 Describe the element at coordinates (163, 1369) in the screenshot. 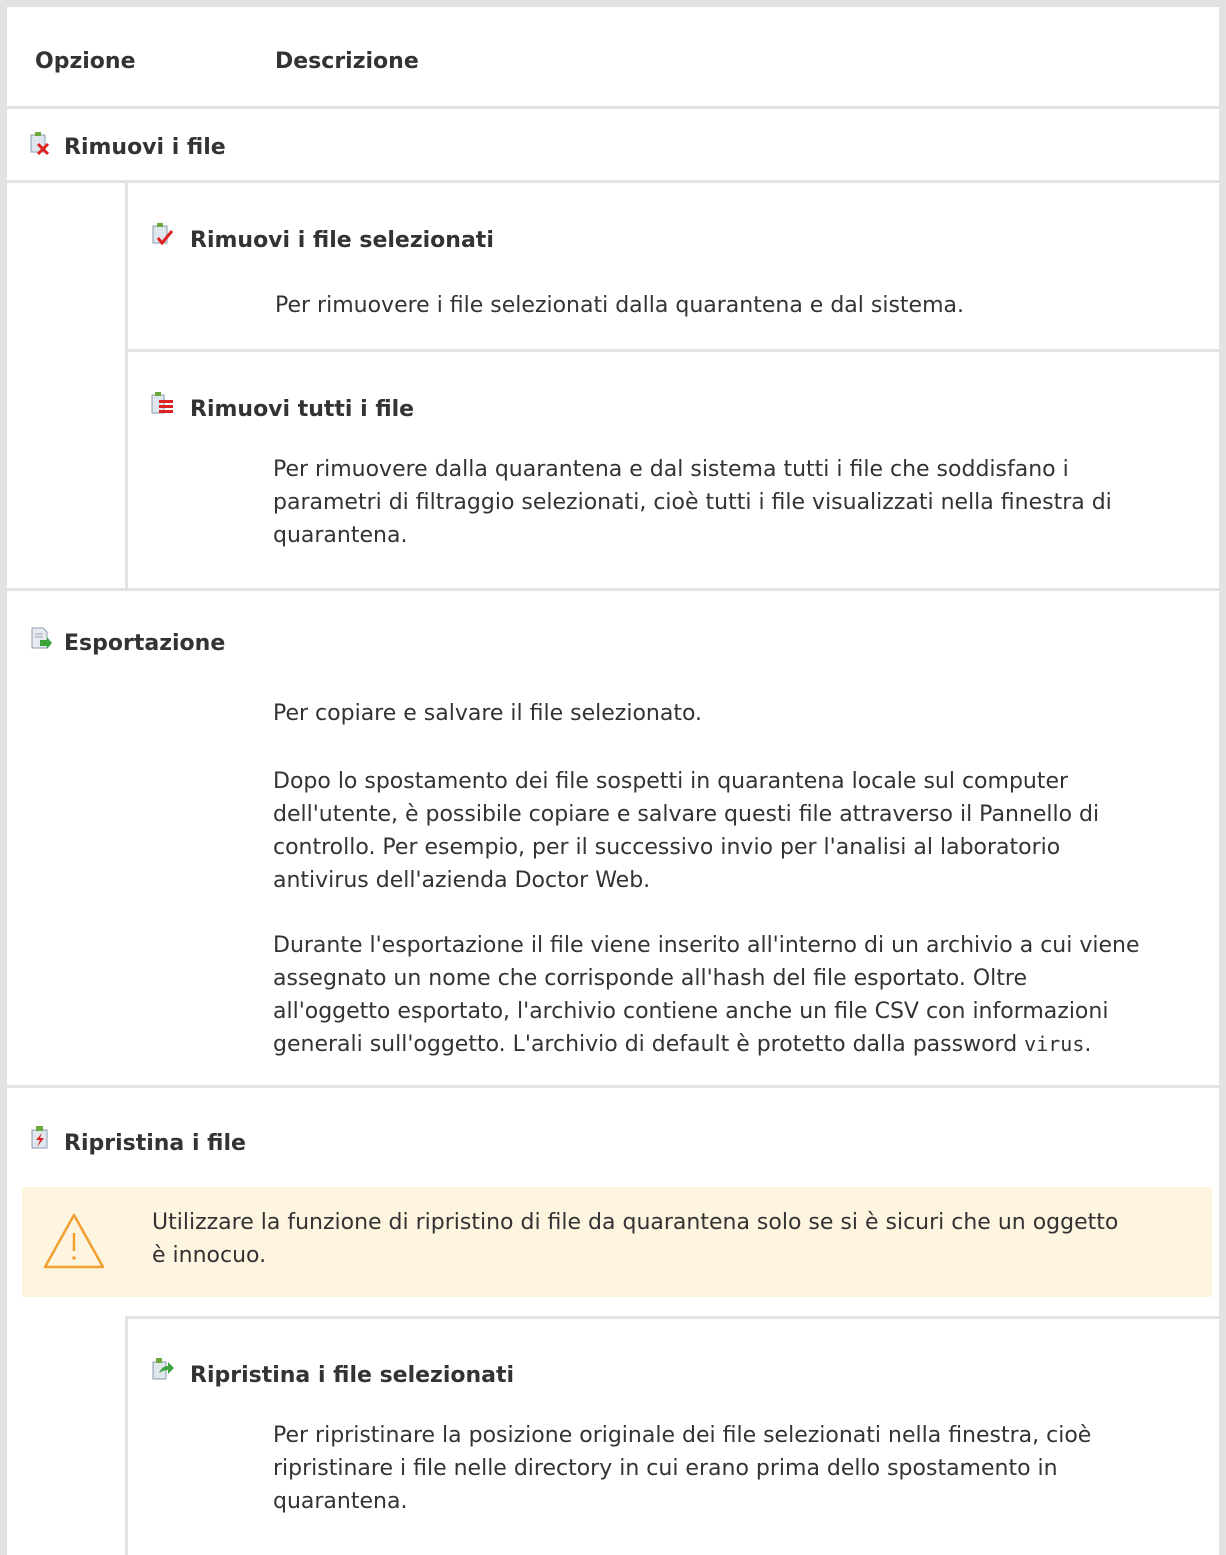

I see `restore-selected-icon` at that location.